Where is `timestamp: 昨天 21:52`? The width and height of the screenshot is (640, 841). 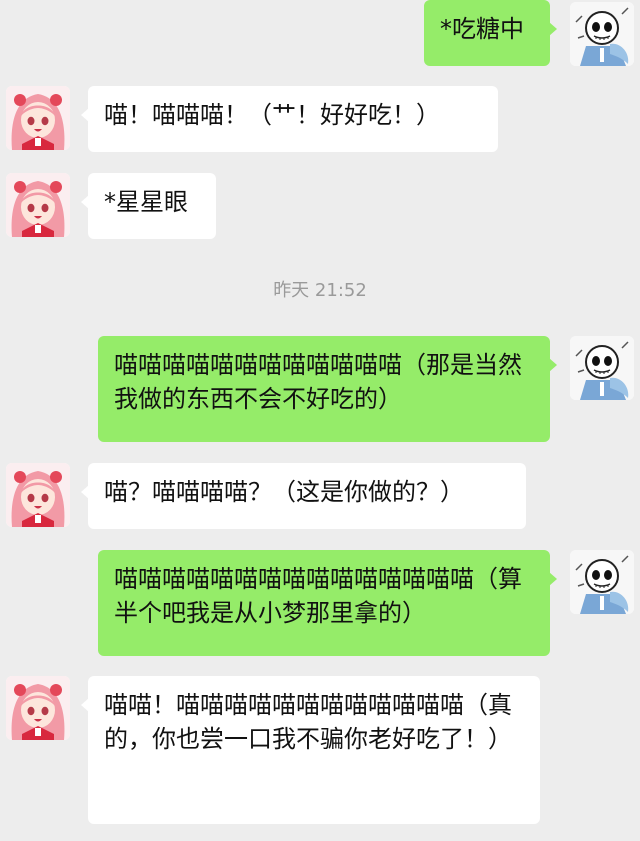
timestamp: 昨天 21:52 is located at coordinates (320, 290).